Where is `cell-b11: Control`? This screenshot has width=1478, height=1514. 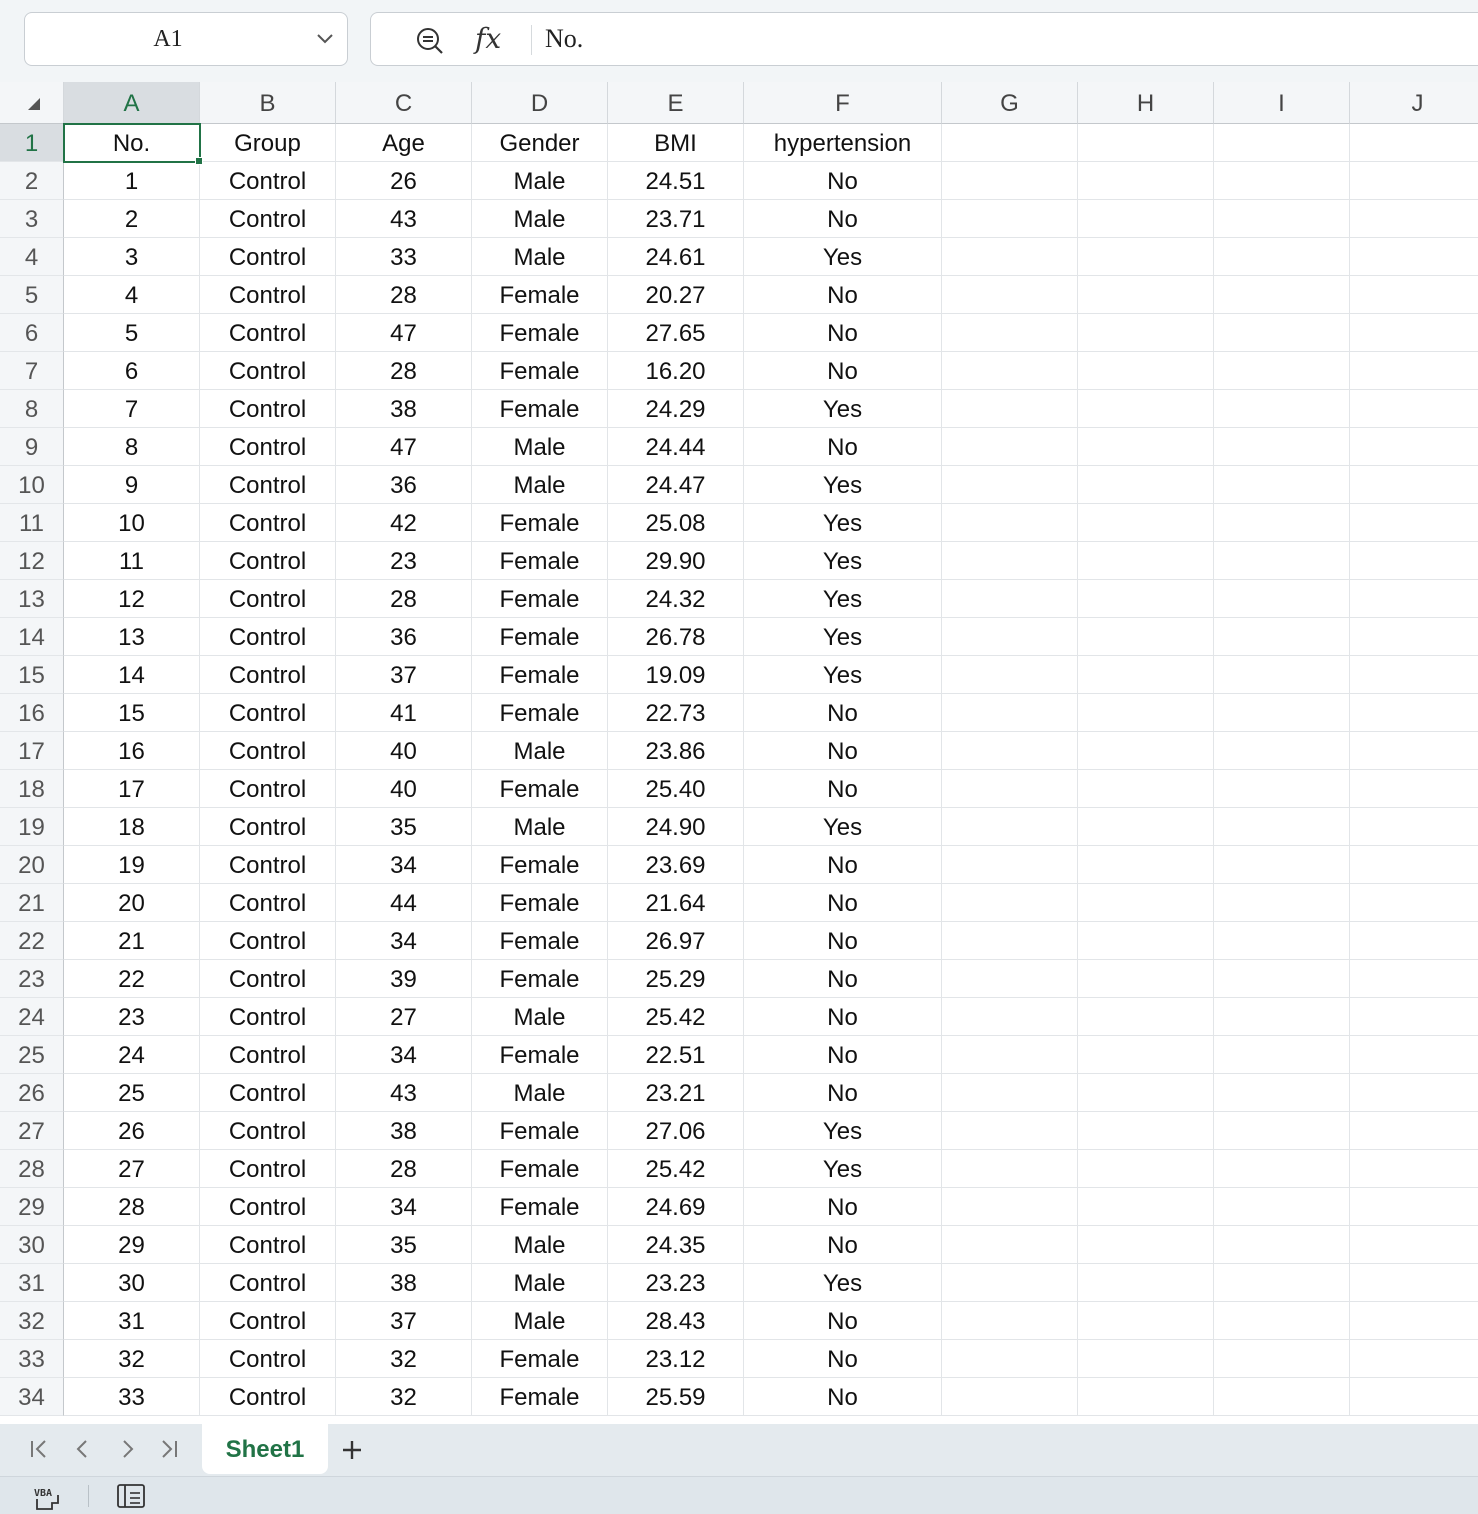
cell-b11: Control is located at coordinates (268, 523).